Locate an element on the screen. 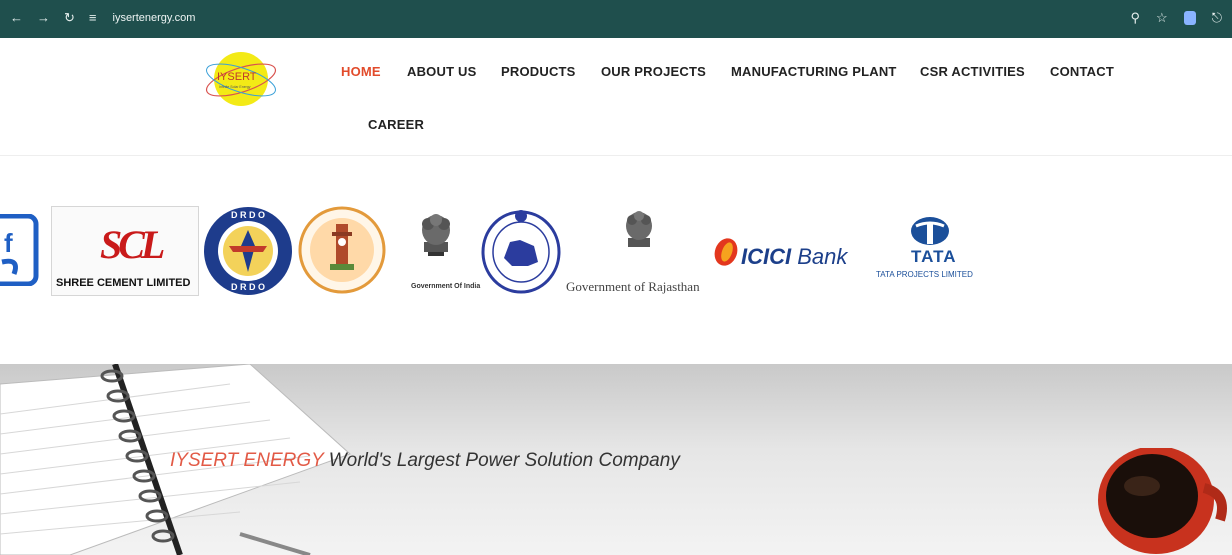 The width and height of the screenshot is (1232, 555). shree-cement-name: SHREE CEMENT LIMITED is located at coordinates (123, 283).